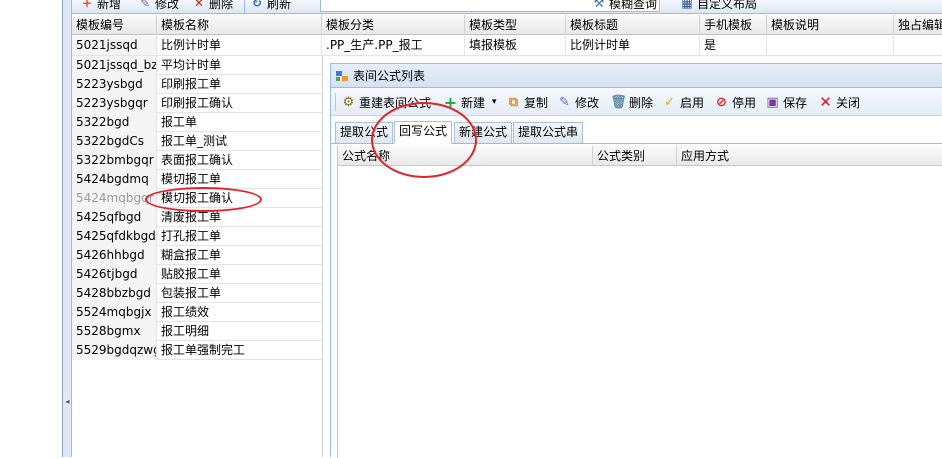  What do you see at coordinates (669, 102) in the screenshot?
I see `check-icon: ✓` at bounding box center [669, 102].